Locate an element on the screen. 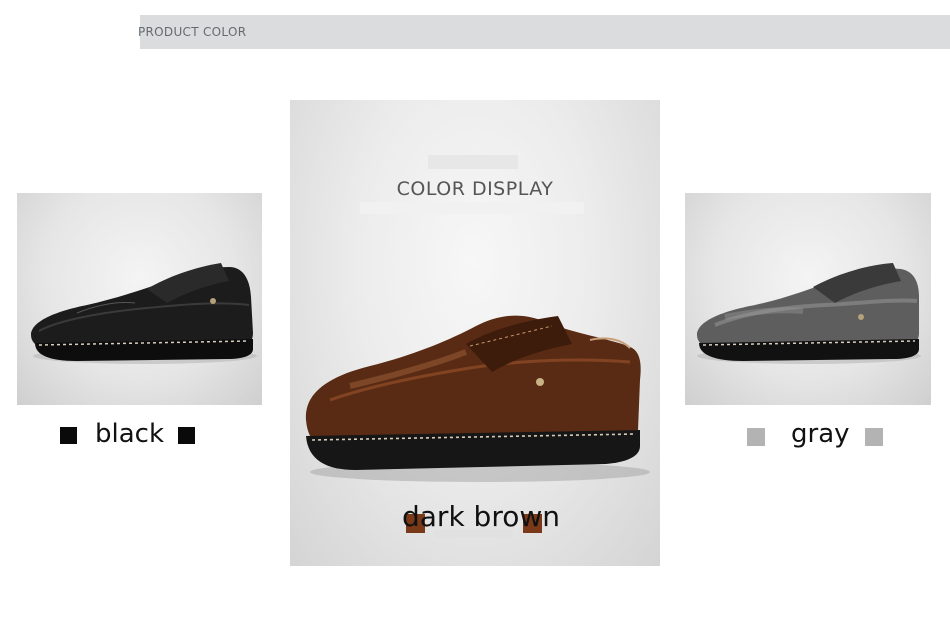  shoe-black-illustration is located at coordinates (144, 313).